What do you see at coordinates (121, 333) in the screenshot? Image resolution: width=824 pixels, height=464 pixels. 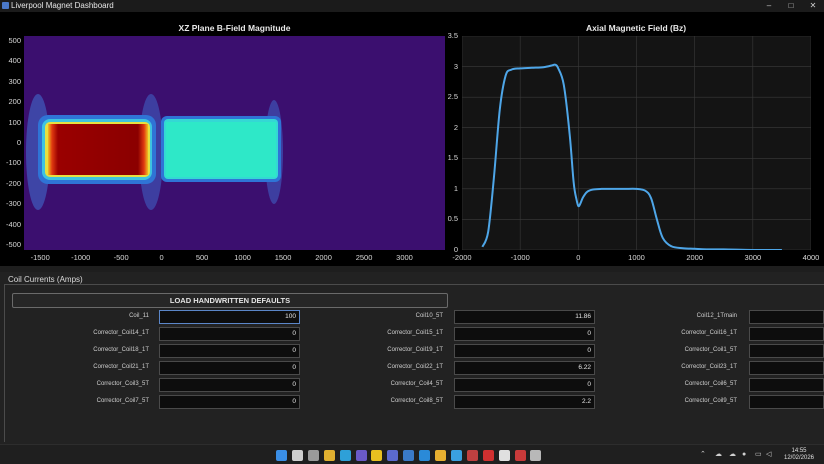 I see `coil-label: Corrector_Coil14_1T` at bounding box center [121, 333].